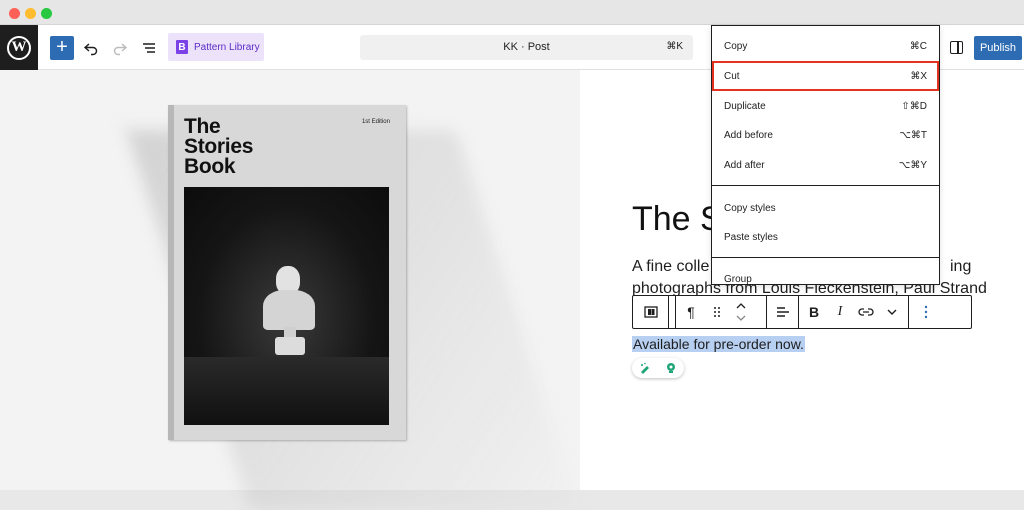 The height and width of the screenshot is (510, 1024). I want to click on more-vertical-icon, so click(926, 312).